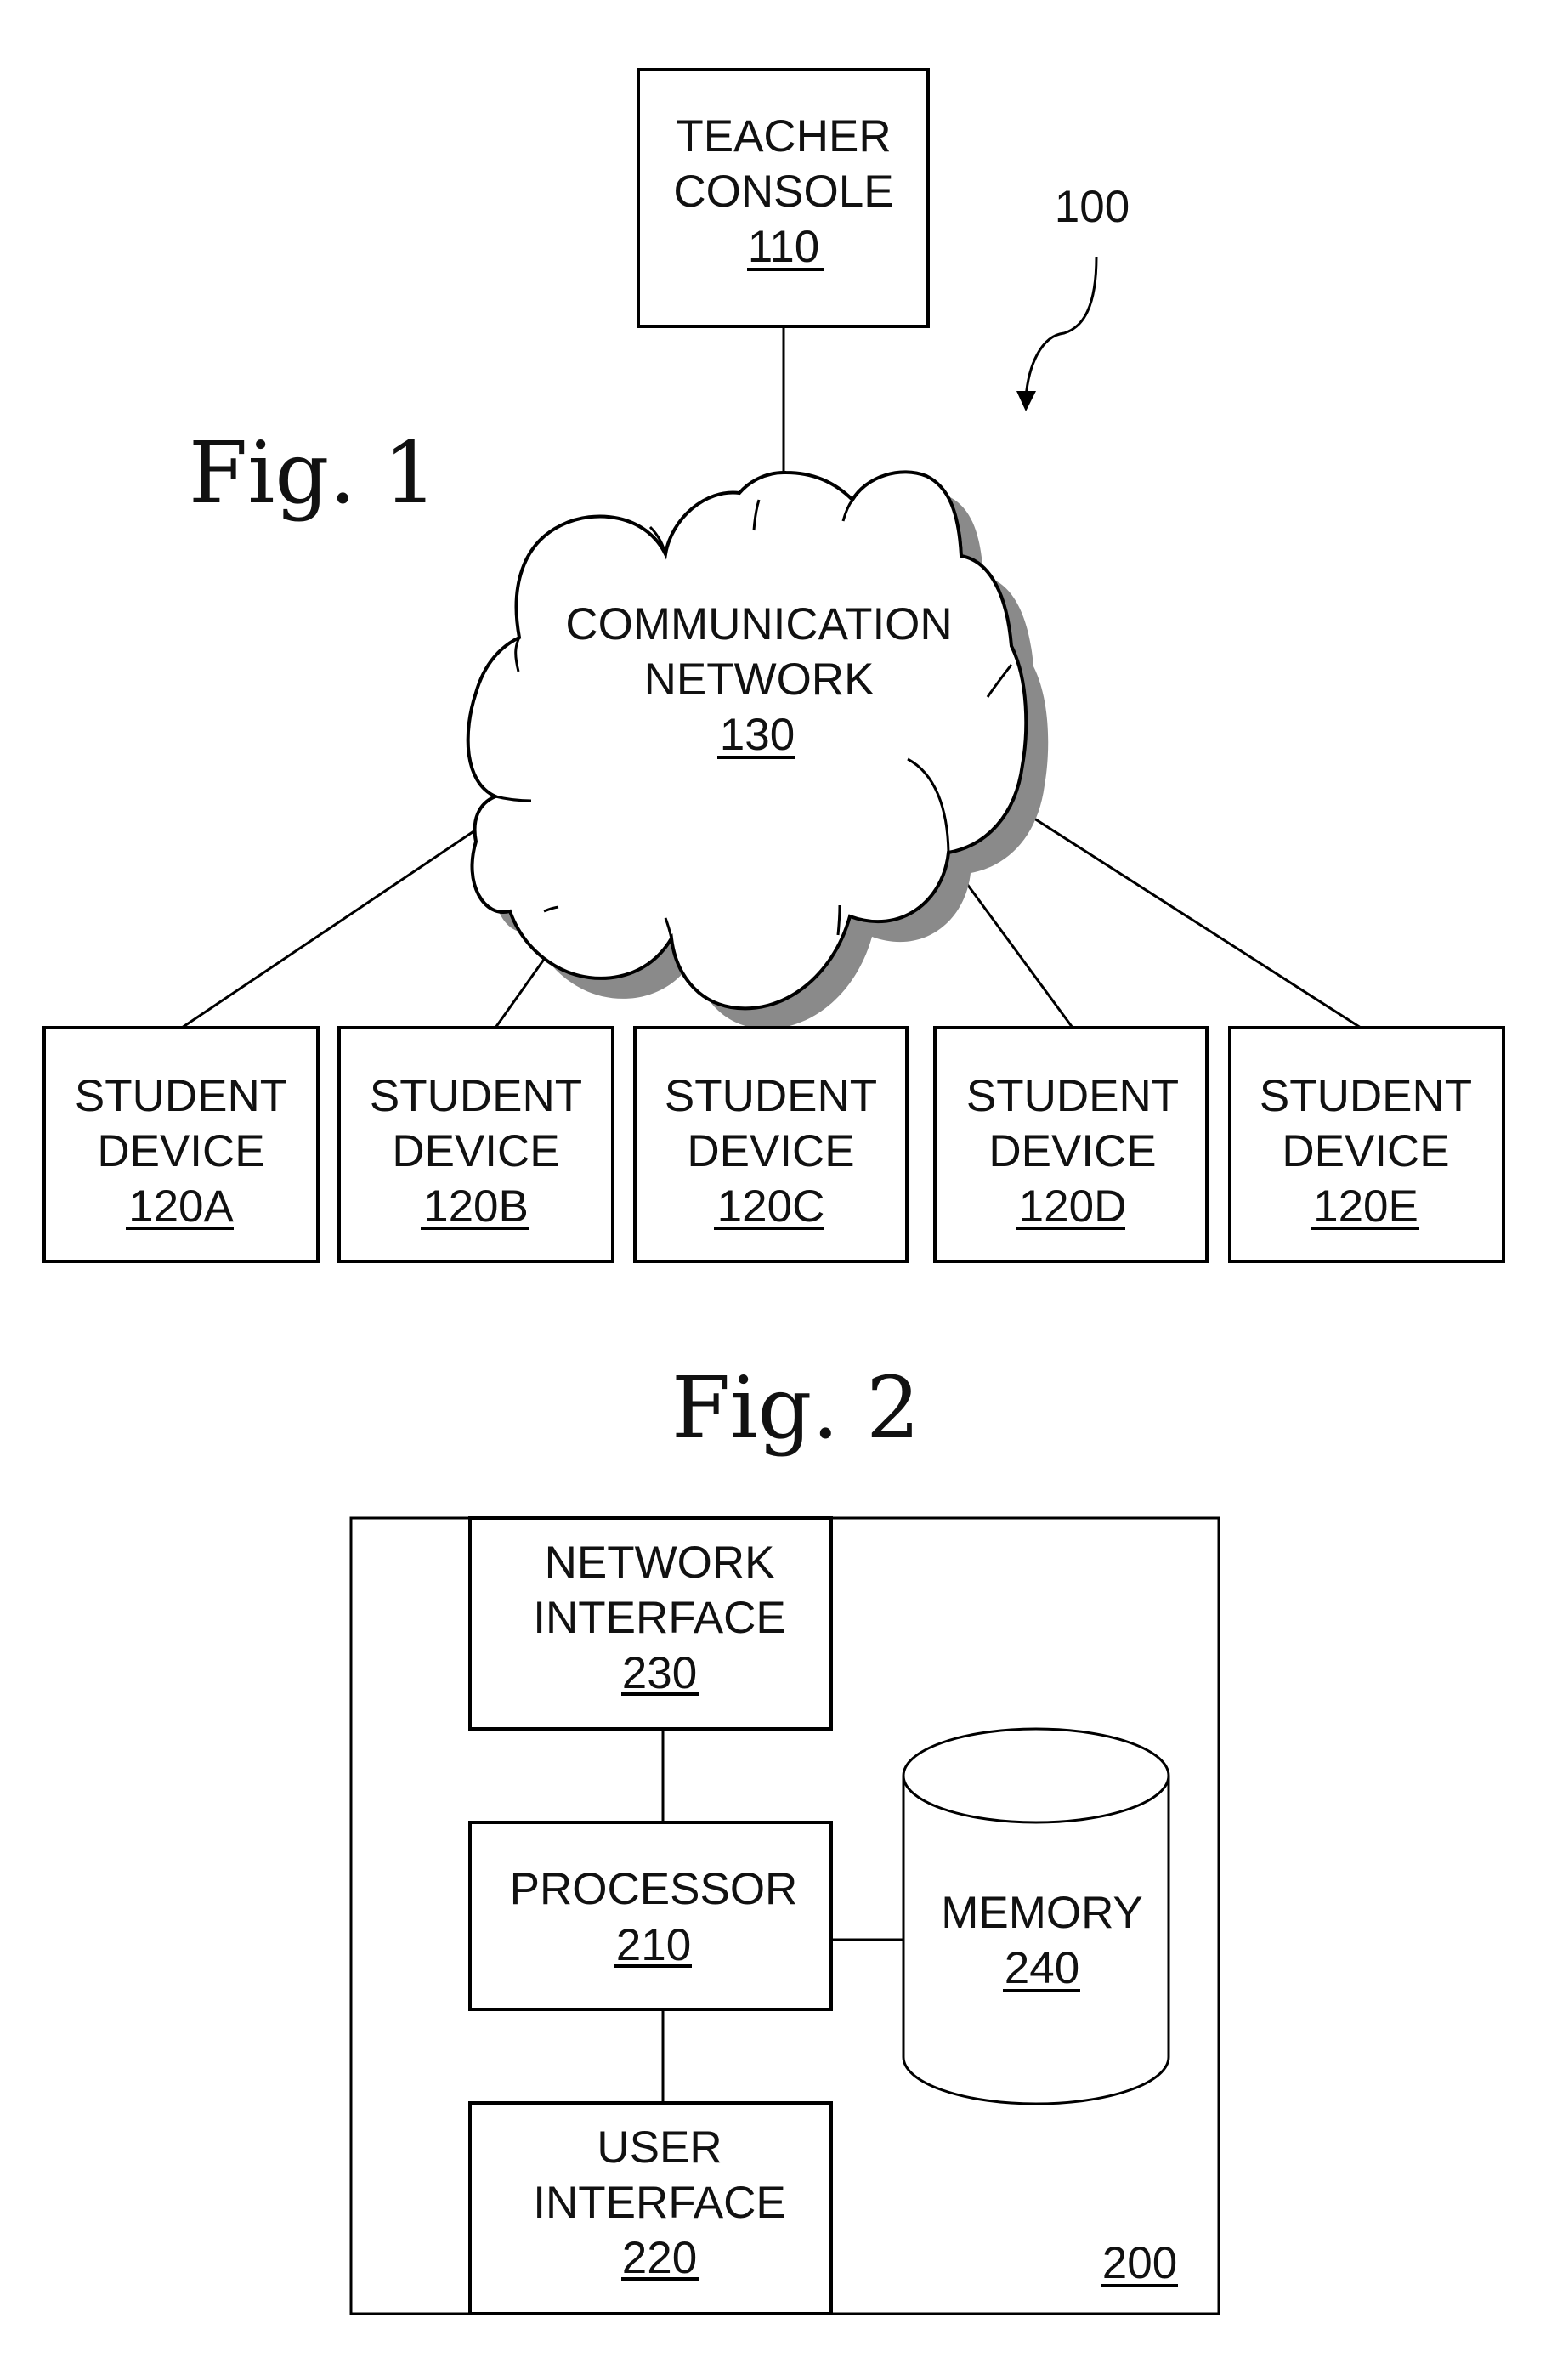  I want to click on reference-arrow-icon, so click(1057, 333).